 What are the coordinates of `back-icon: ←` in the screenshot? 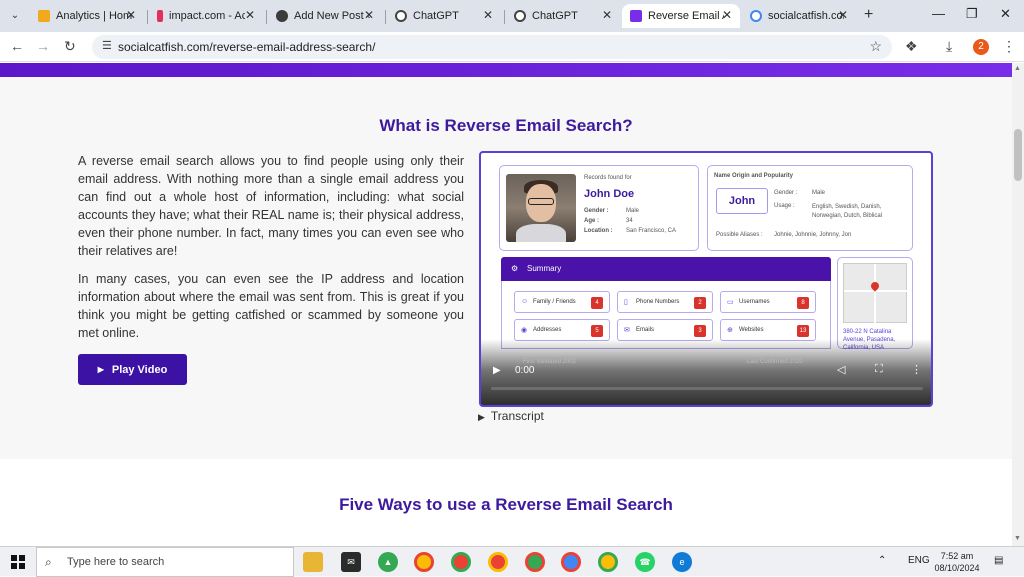 It's located at (17, 46).